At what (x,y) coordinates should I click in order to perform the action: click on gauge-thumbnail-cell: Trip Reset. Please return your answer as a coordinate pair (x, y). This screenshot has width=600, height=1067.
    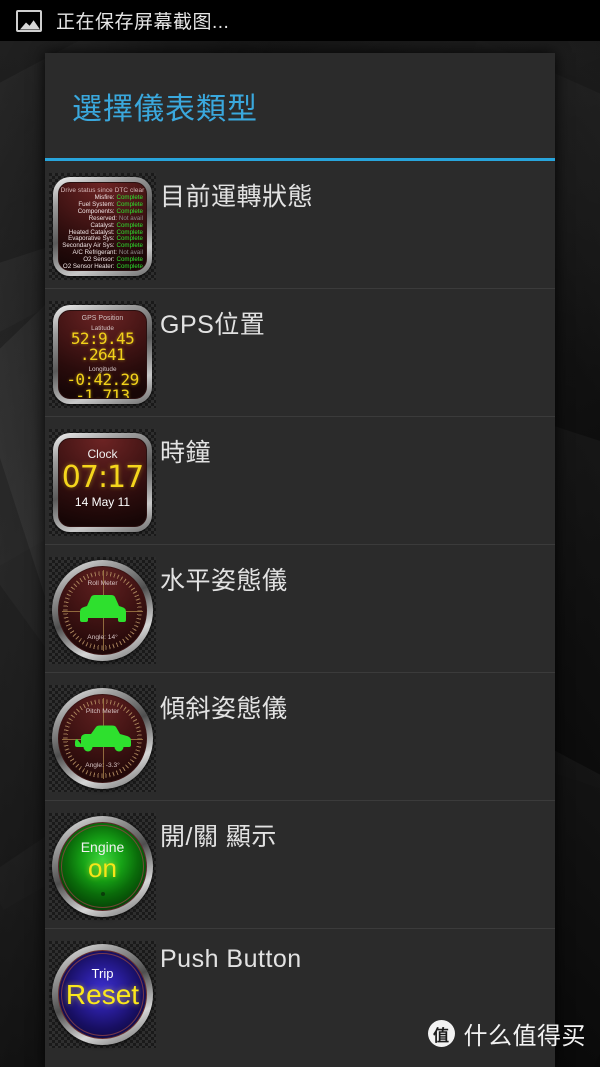
    Looking at the image, I should click on (102, 992).